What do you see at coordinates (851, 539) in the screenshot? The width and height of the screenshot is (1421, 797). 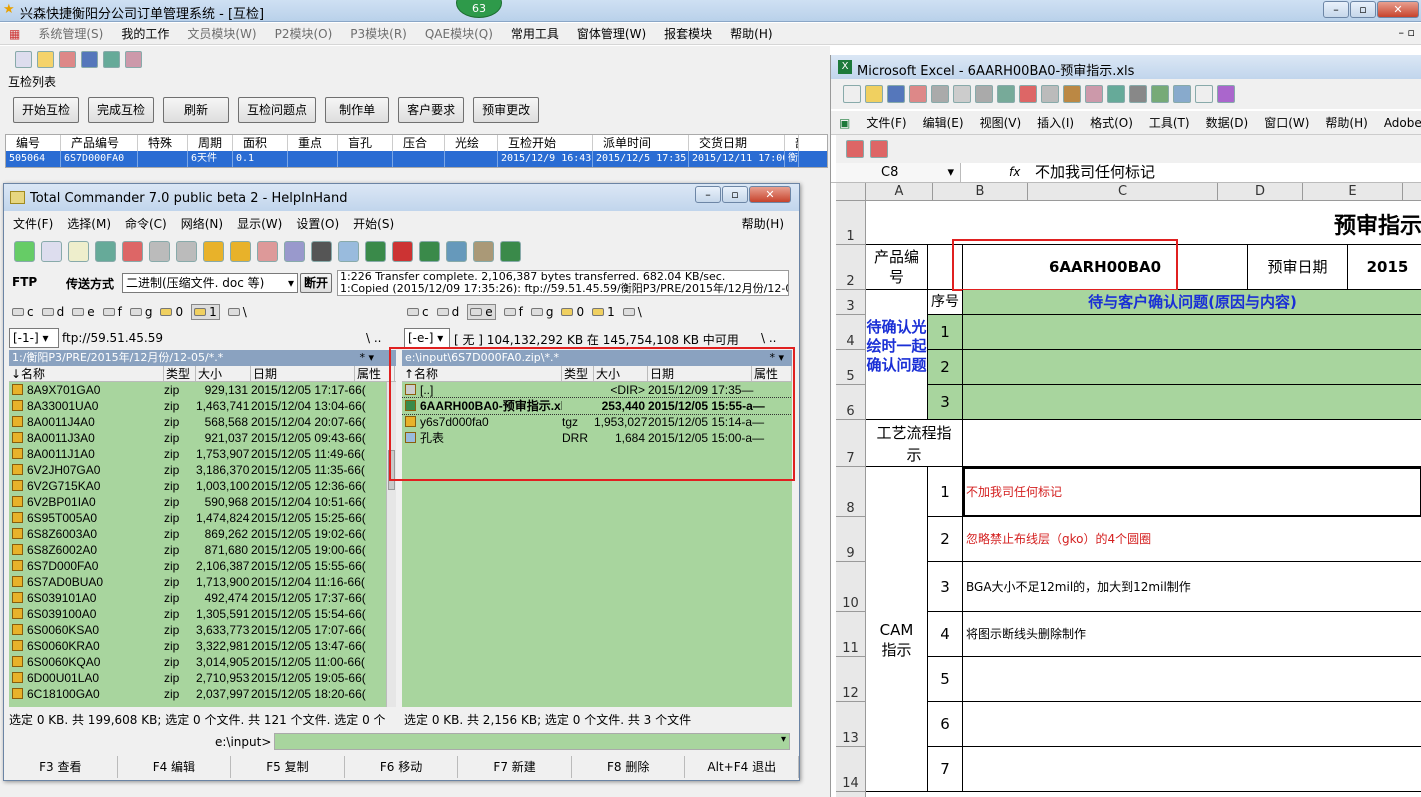 I see `row-header: 9` at bounding box center [851, 539].